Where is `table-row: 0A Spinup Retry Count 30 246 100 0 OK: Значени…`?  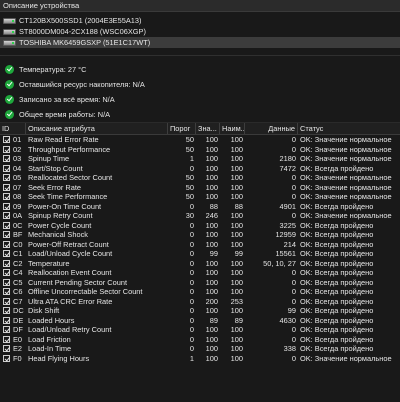
table-row: 0A Spinup Retry Count 30 246 100 0 OK: Значени… is located at coordinates (200, 216).